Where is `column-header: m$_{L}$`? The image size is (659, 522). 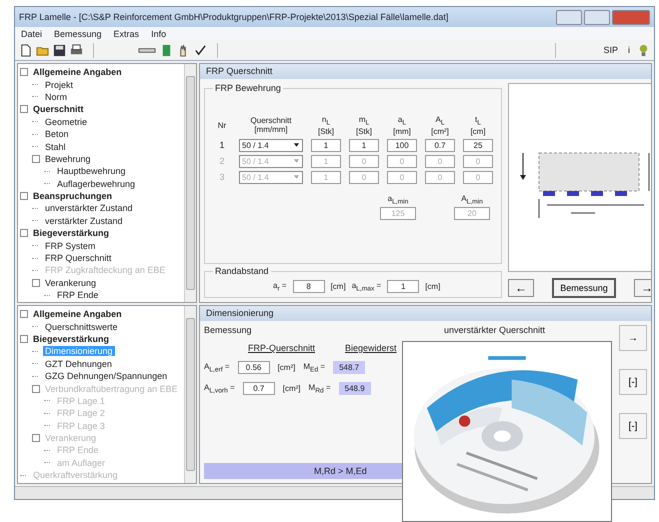 column-header: m$_{L}$ is located at coordinates (364, 121).